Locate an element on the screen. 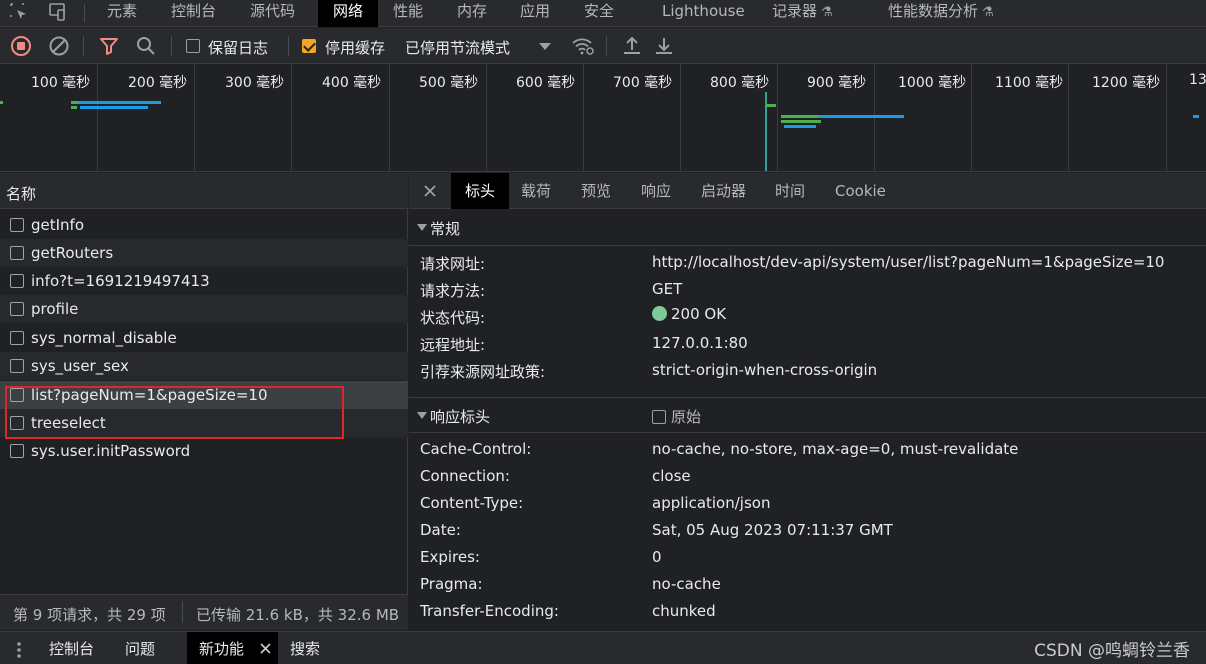  tab-console: 控制台 is located at coordinates (193, 13).